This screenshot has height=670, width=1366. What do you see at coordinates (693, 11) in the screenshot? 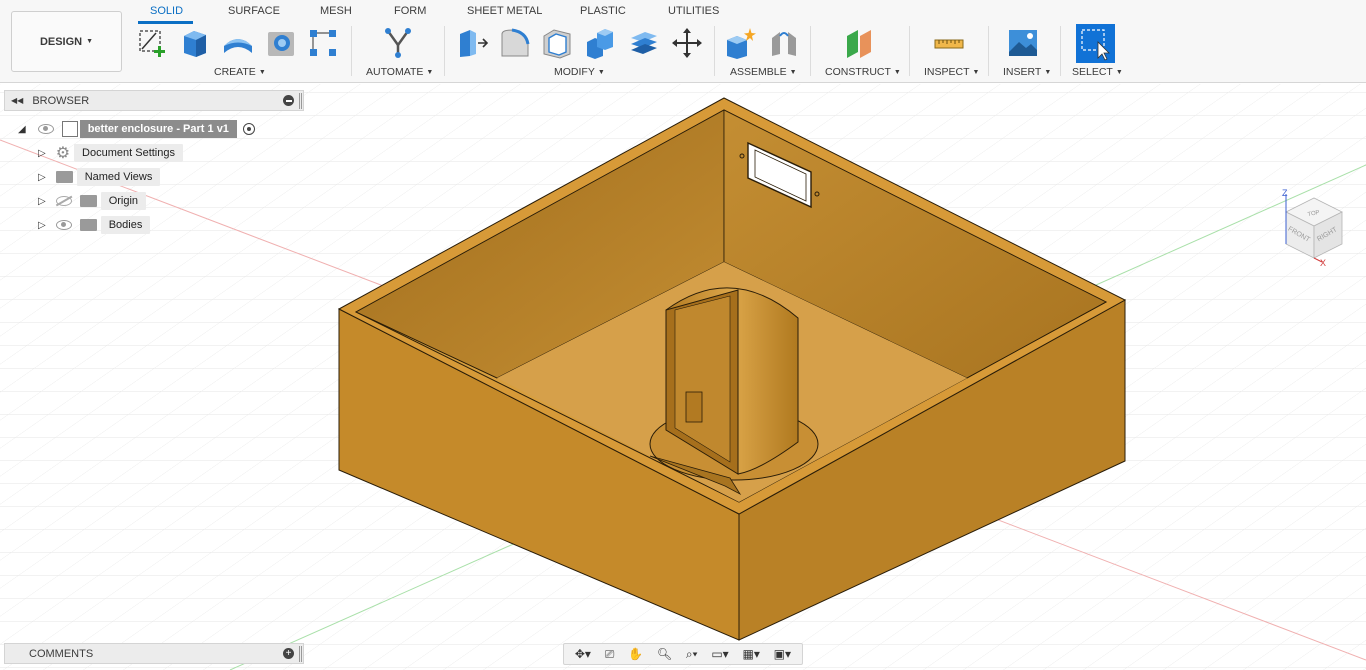
I see `tab-utilities: UTILITIES` at bounding box center [693, 11].